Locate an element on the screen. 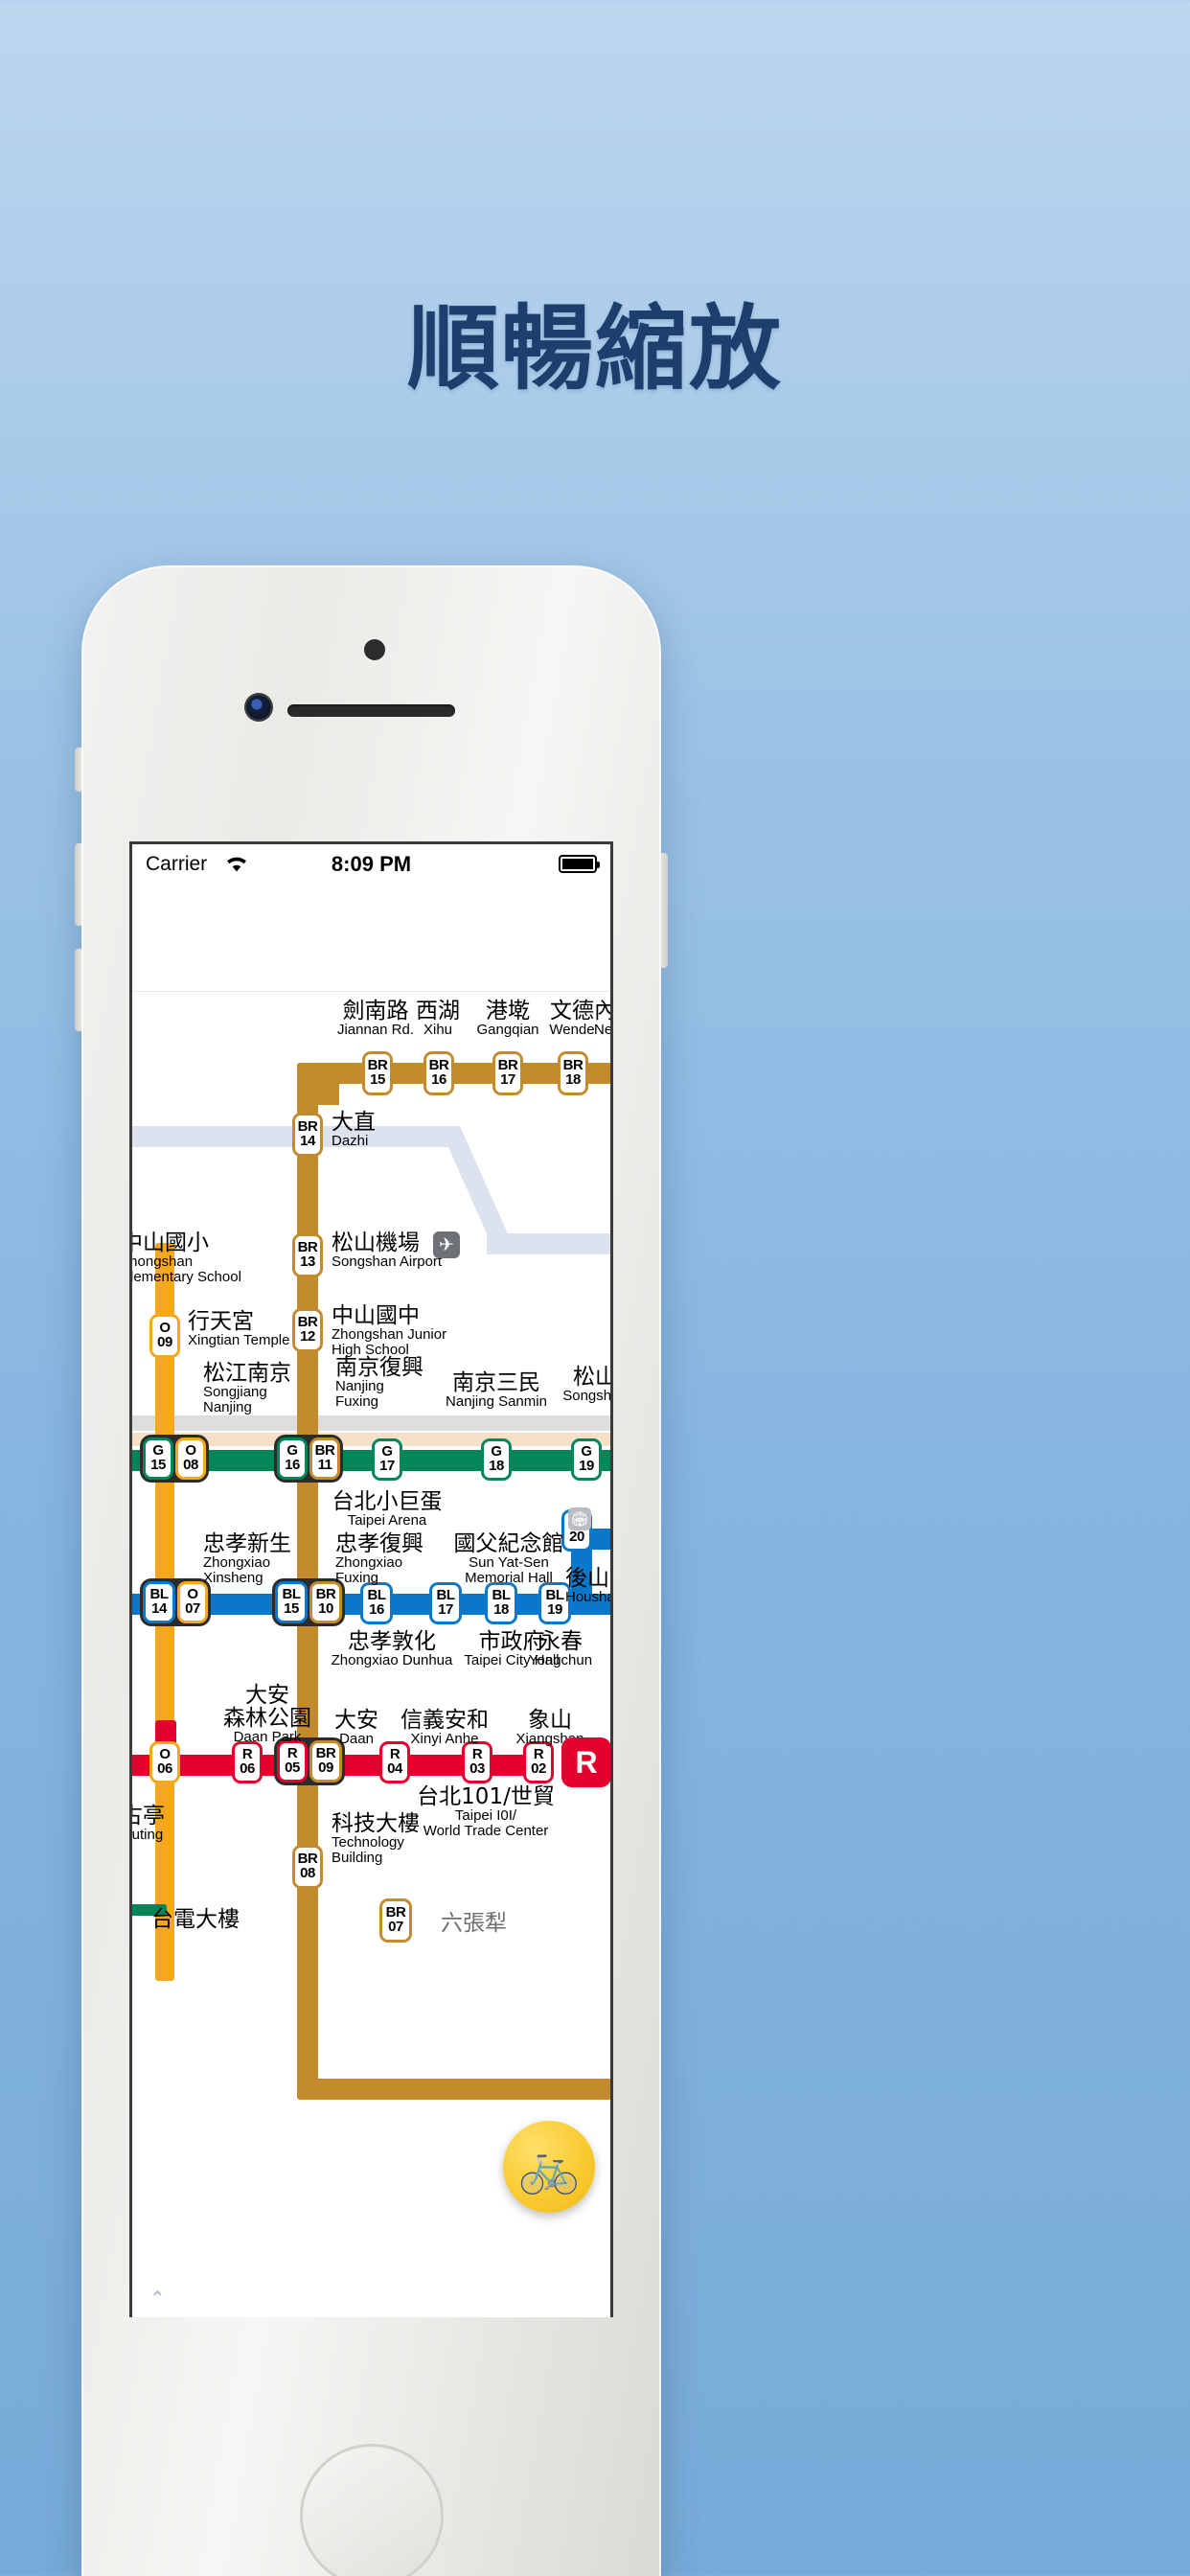 This screenshot has height=2576, width=1190. station-node-bl16: BL 16 is located at coordinates (377, 1603).